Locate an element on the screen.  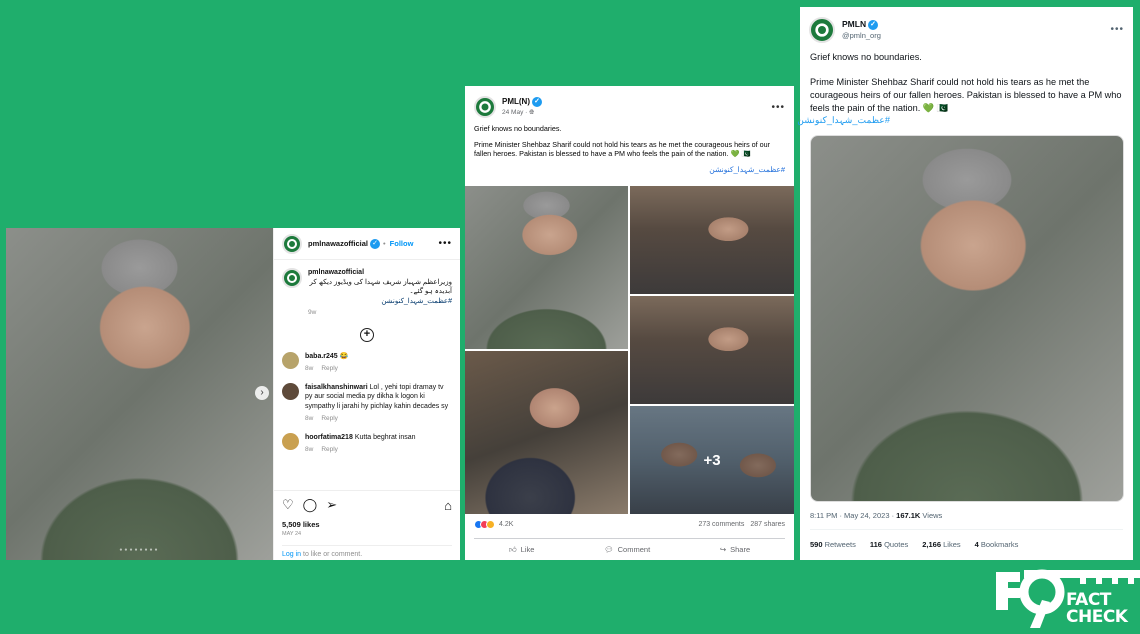
grid-photo: +3 is located at coordinates (712, 460).